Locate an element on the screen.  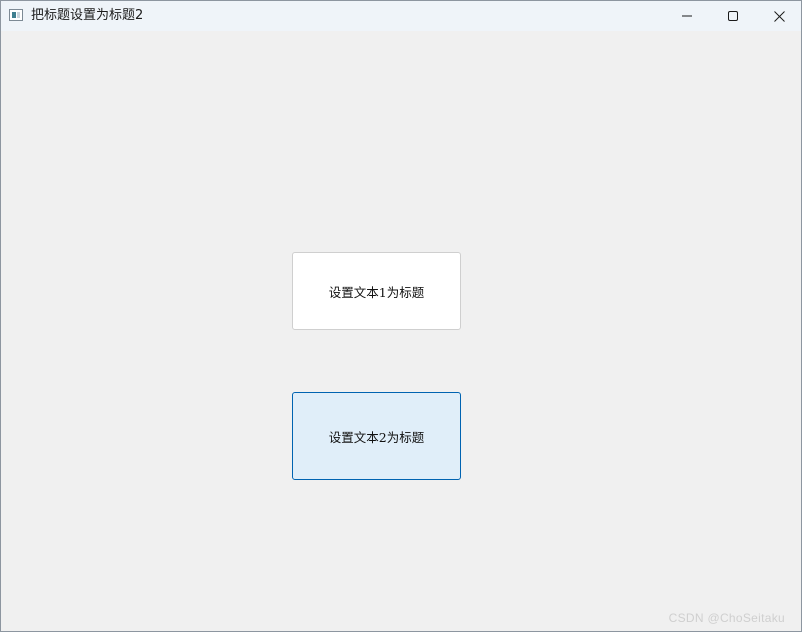
window-title: 把标题设置为标题2 is located at coordinates (87, 15).